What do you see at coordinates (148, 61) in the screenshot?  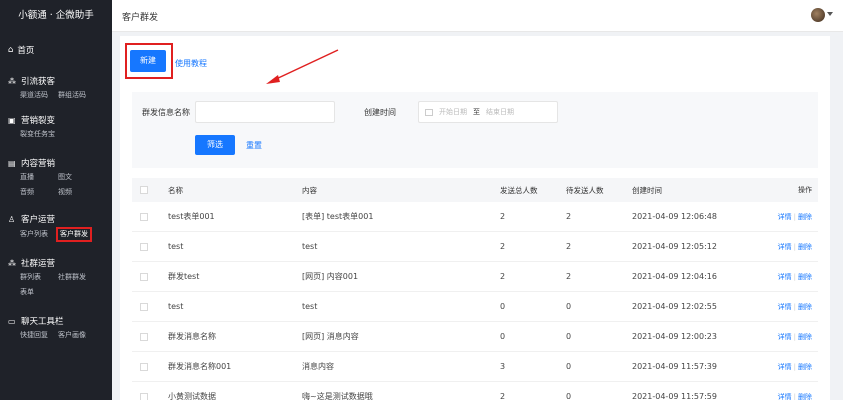 I see `new-button: 新建` at bounding box center [148, 61].